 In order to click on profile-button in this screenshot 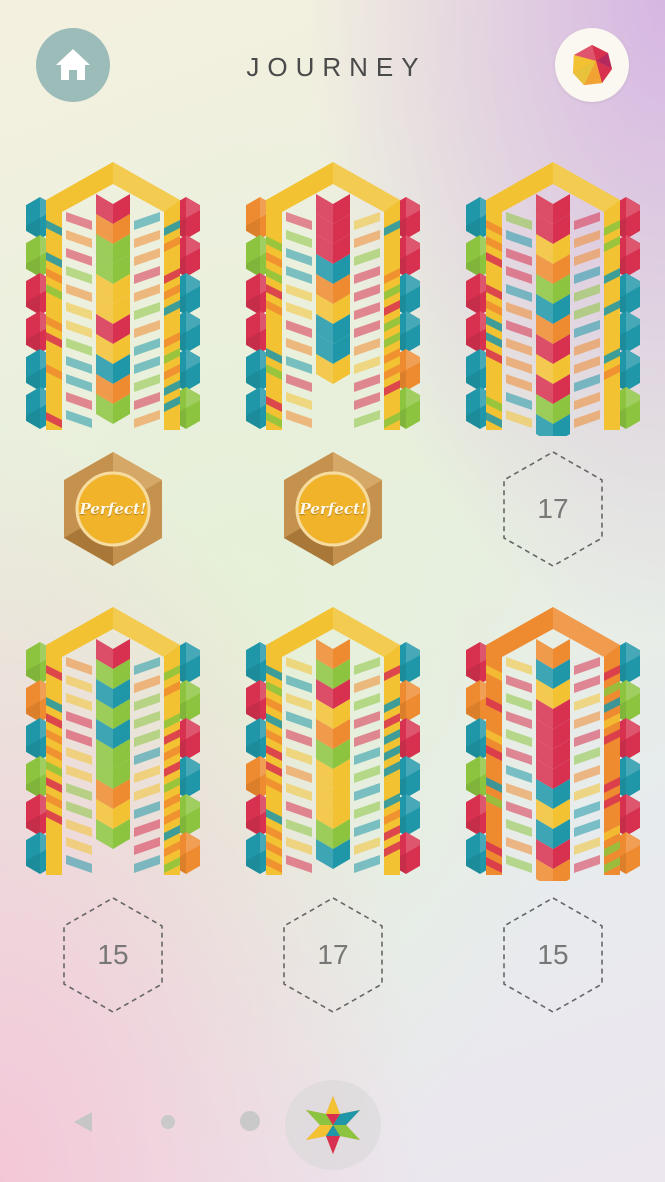, I will do `click(592, 65)`.